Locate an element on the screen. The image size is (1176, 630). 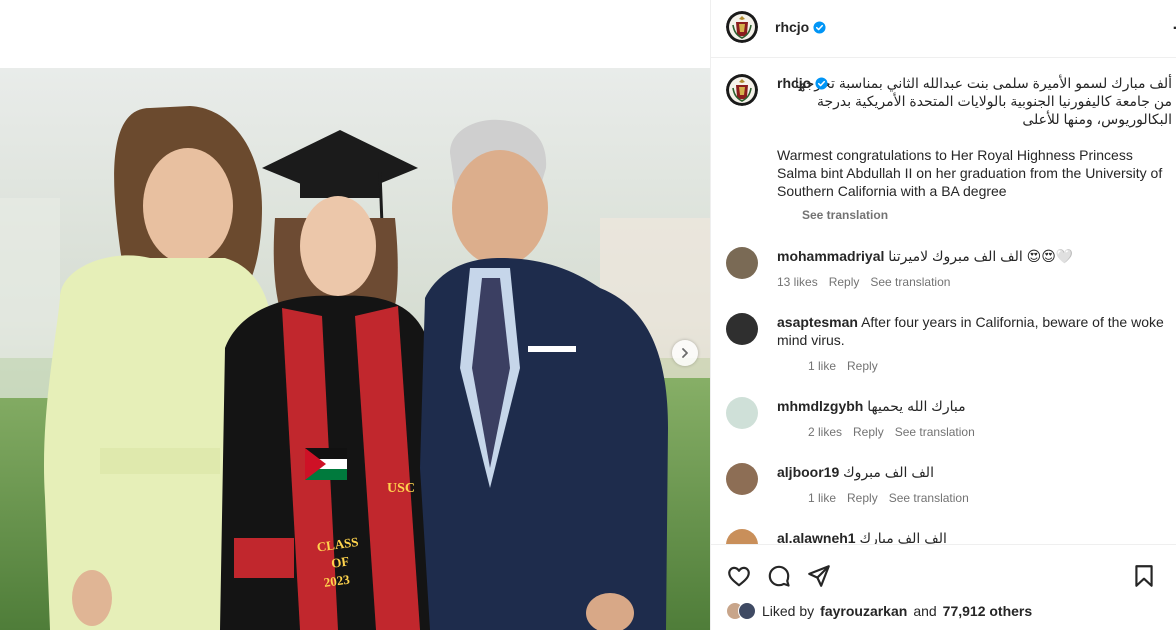
likes-prefix: Liked by is located at coordinates (788, 611).